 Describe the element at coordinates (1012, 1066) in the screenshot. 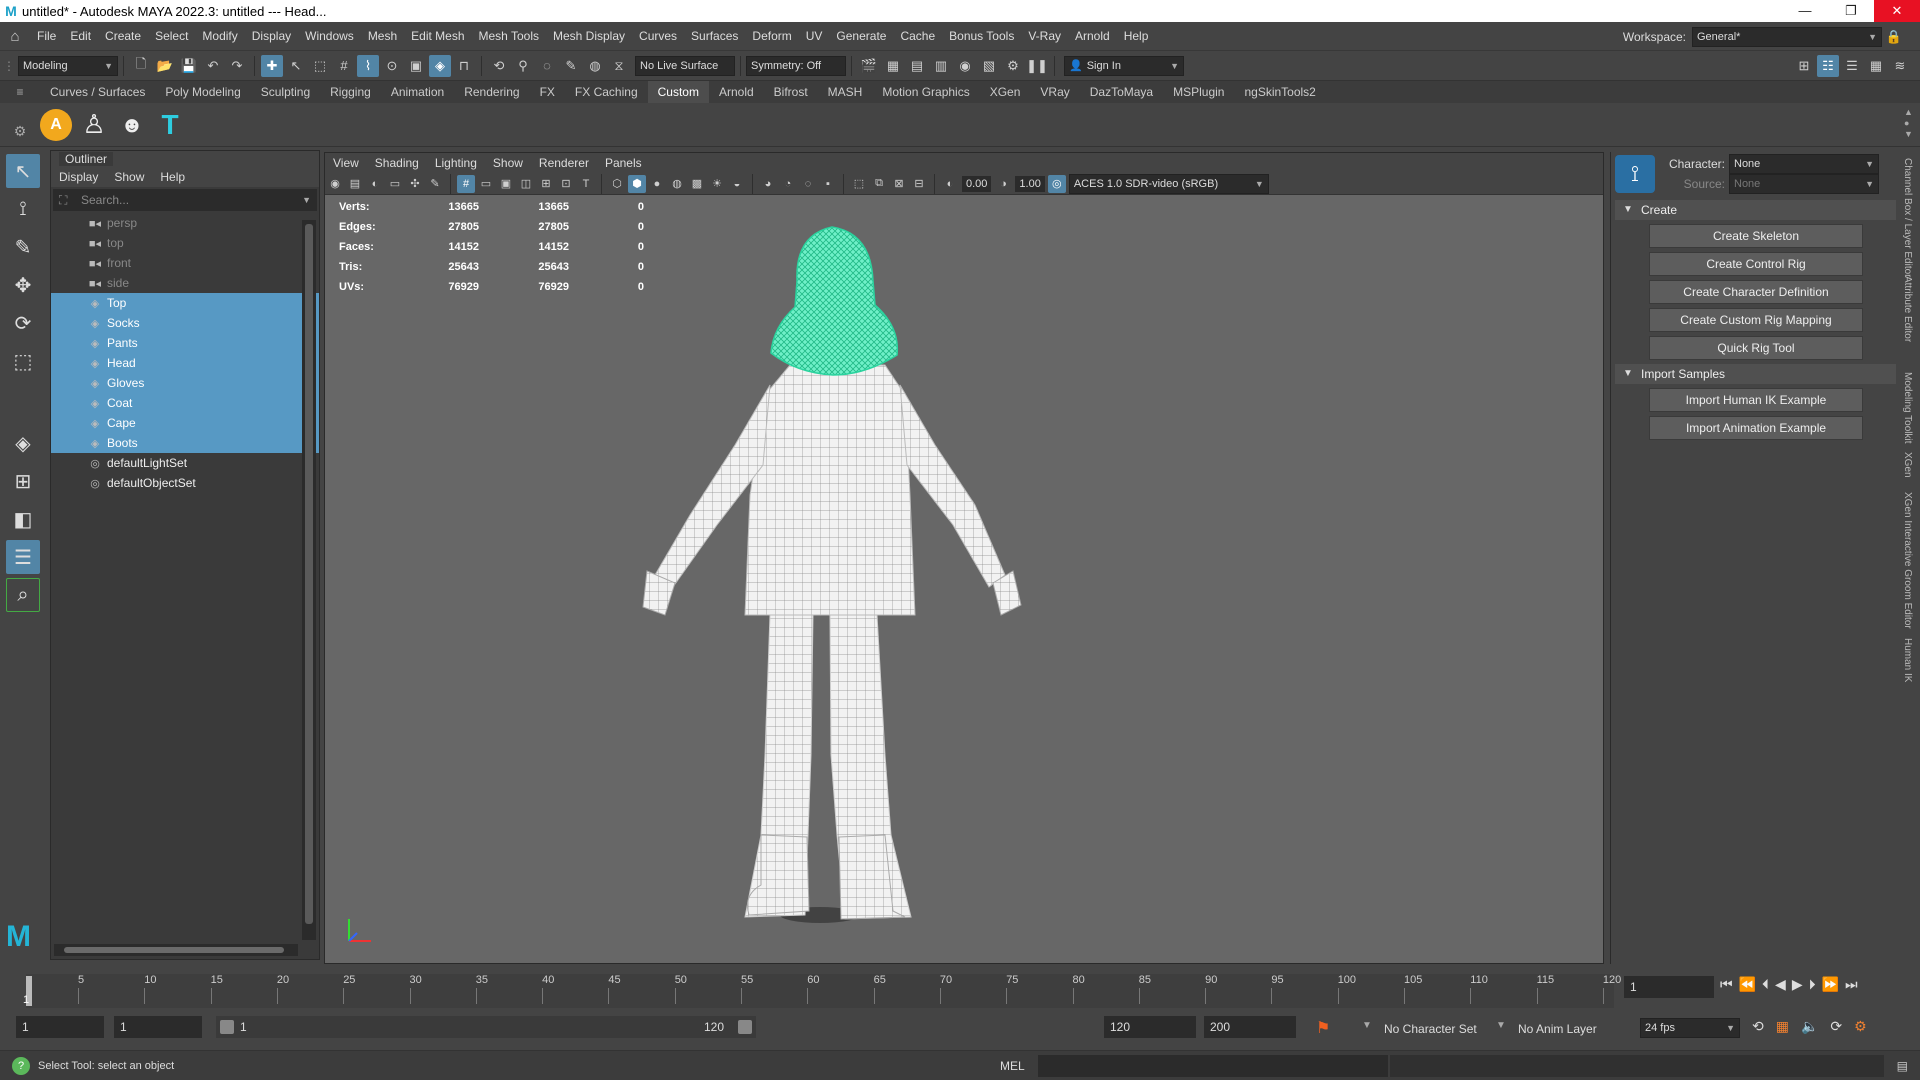

I see `script-language-label: MEL` at that location.